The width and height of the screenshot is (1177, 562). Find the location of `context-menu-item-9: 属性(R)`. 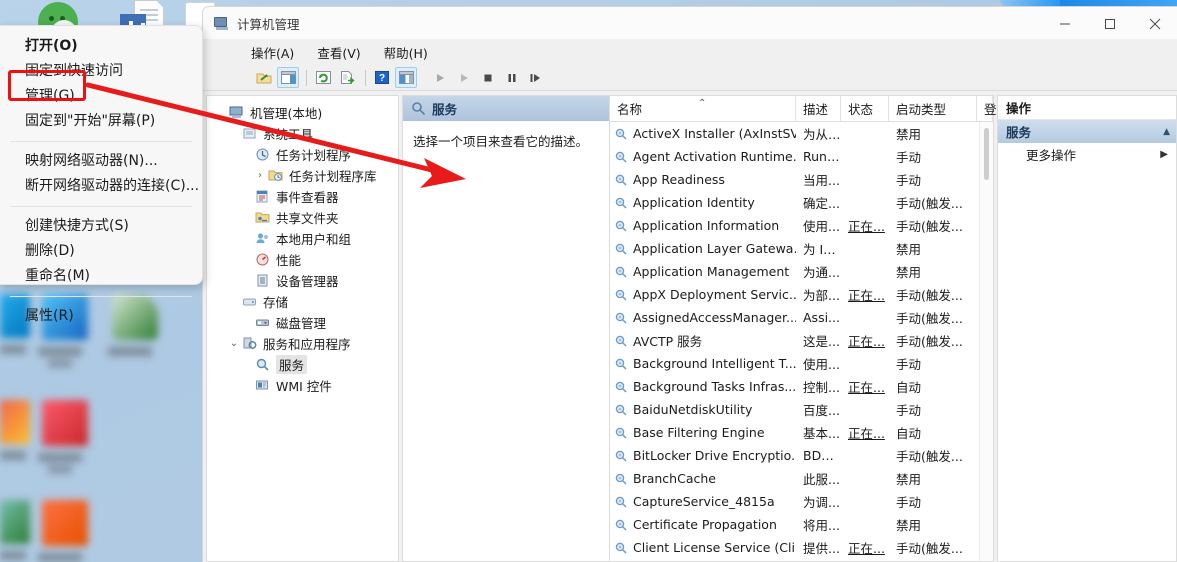

context-menu-item-9: 属性(R) is located at coordinates (101, 316).